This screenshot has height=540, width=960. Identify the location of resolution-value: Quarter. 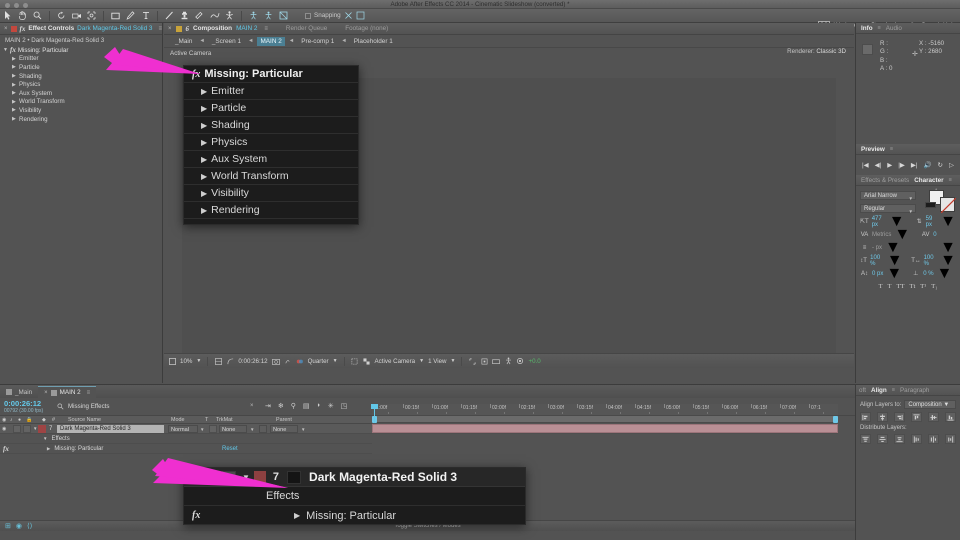
(318, 361).